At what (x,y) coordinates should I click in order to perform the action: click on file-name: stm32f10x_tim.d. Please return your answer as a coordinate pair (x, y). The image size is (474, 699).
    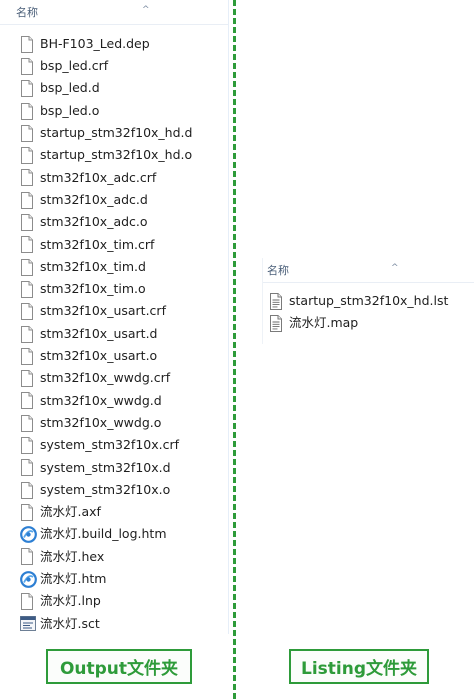
    Looking at the image, I should click on (93, 266).